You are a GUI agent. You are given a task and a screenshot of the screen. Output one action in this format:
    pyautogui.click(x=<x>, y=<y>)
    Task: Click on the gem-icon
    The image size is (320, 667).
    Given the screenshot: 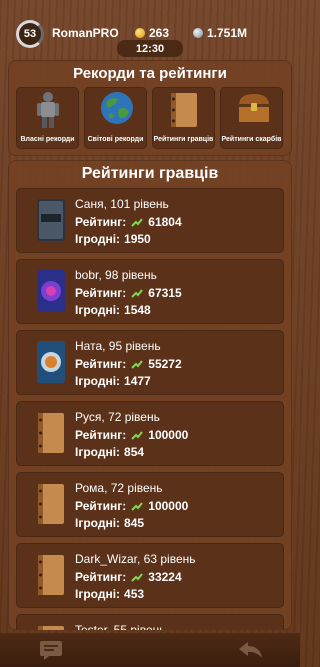 What is the action you would take?
    pyautogui.click(x=198, y=33)
    